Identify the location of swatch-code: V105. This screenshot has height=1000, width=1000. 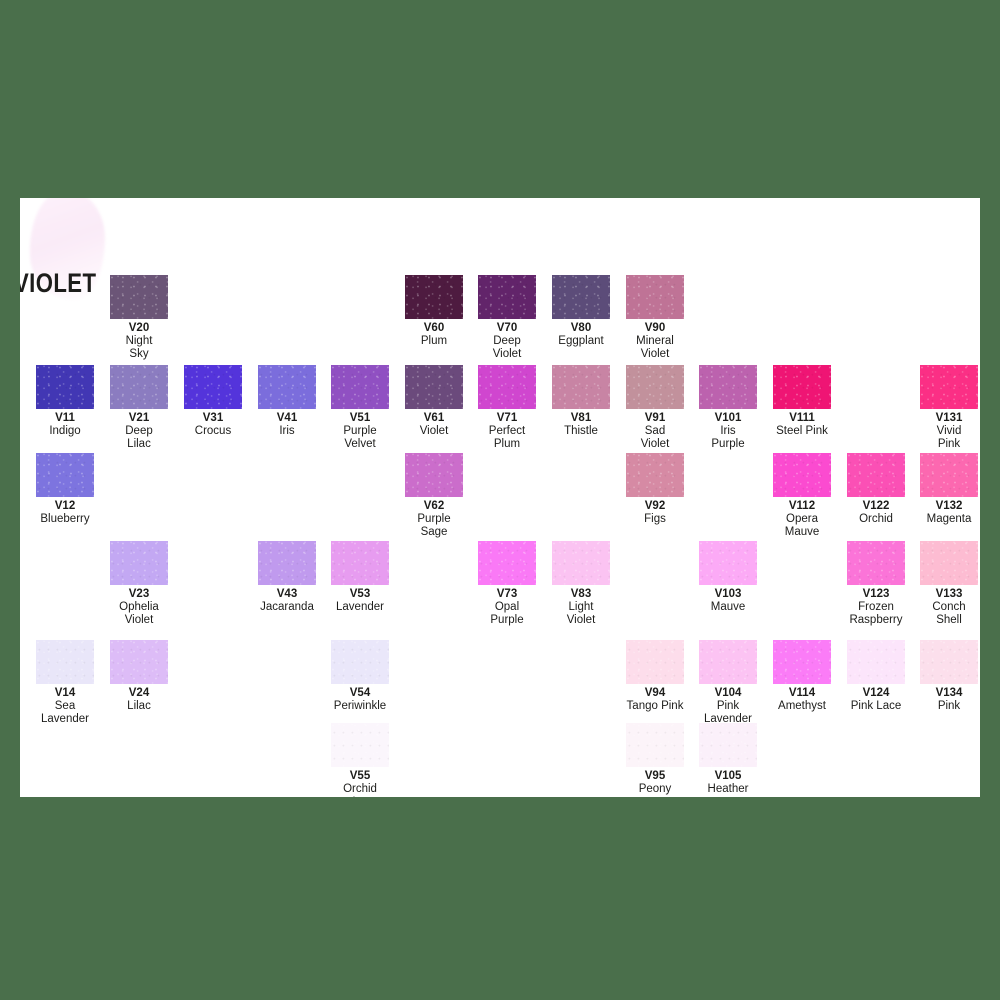
(728, 776).